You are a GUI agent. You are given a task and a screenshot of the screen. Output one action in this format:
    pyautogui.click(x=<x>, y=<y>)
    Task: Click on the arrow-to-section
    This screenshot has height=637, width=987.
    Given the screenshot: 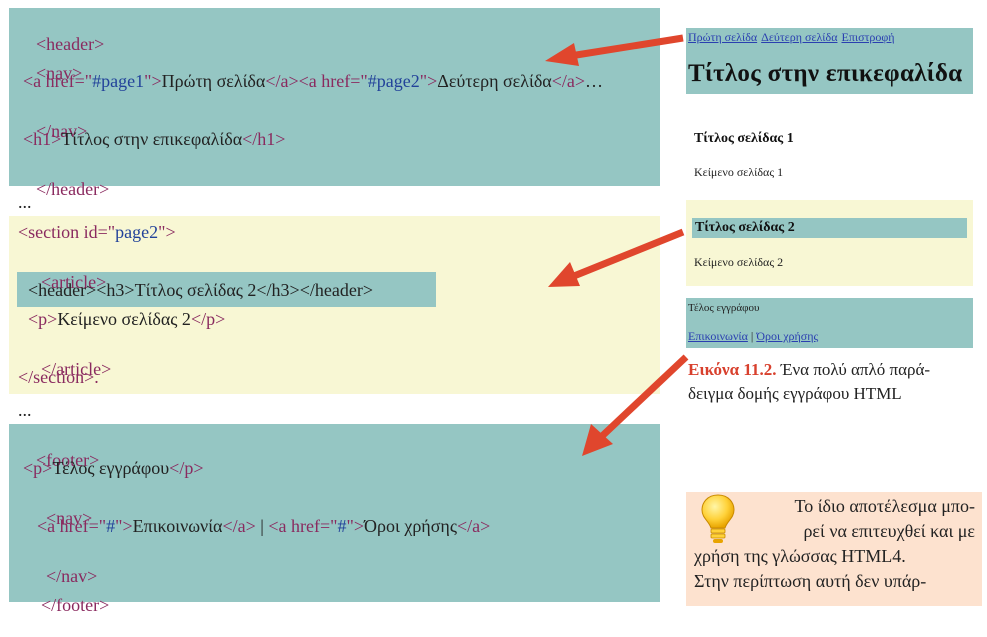 What is the action you would take?
    pyautogui.click(x=616, y=257)
    